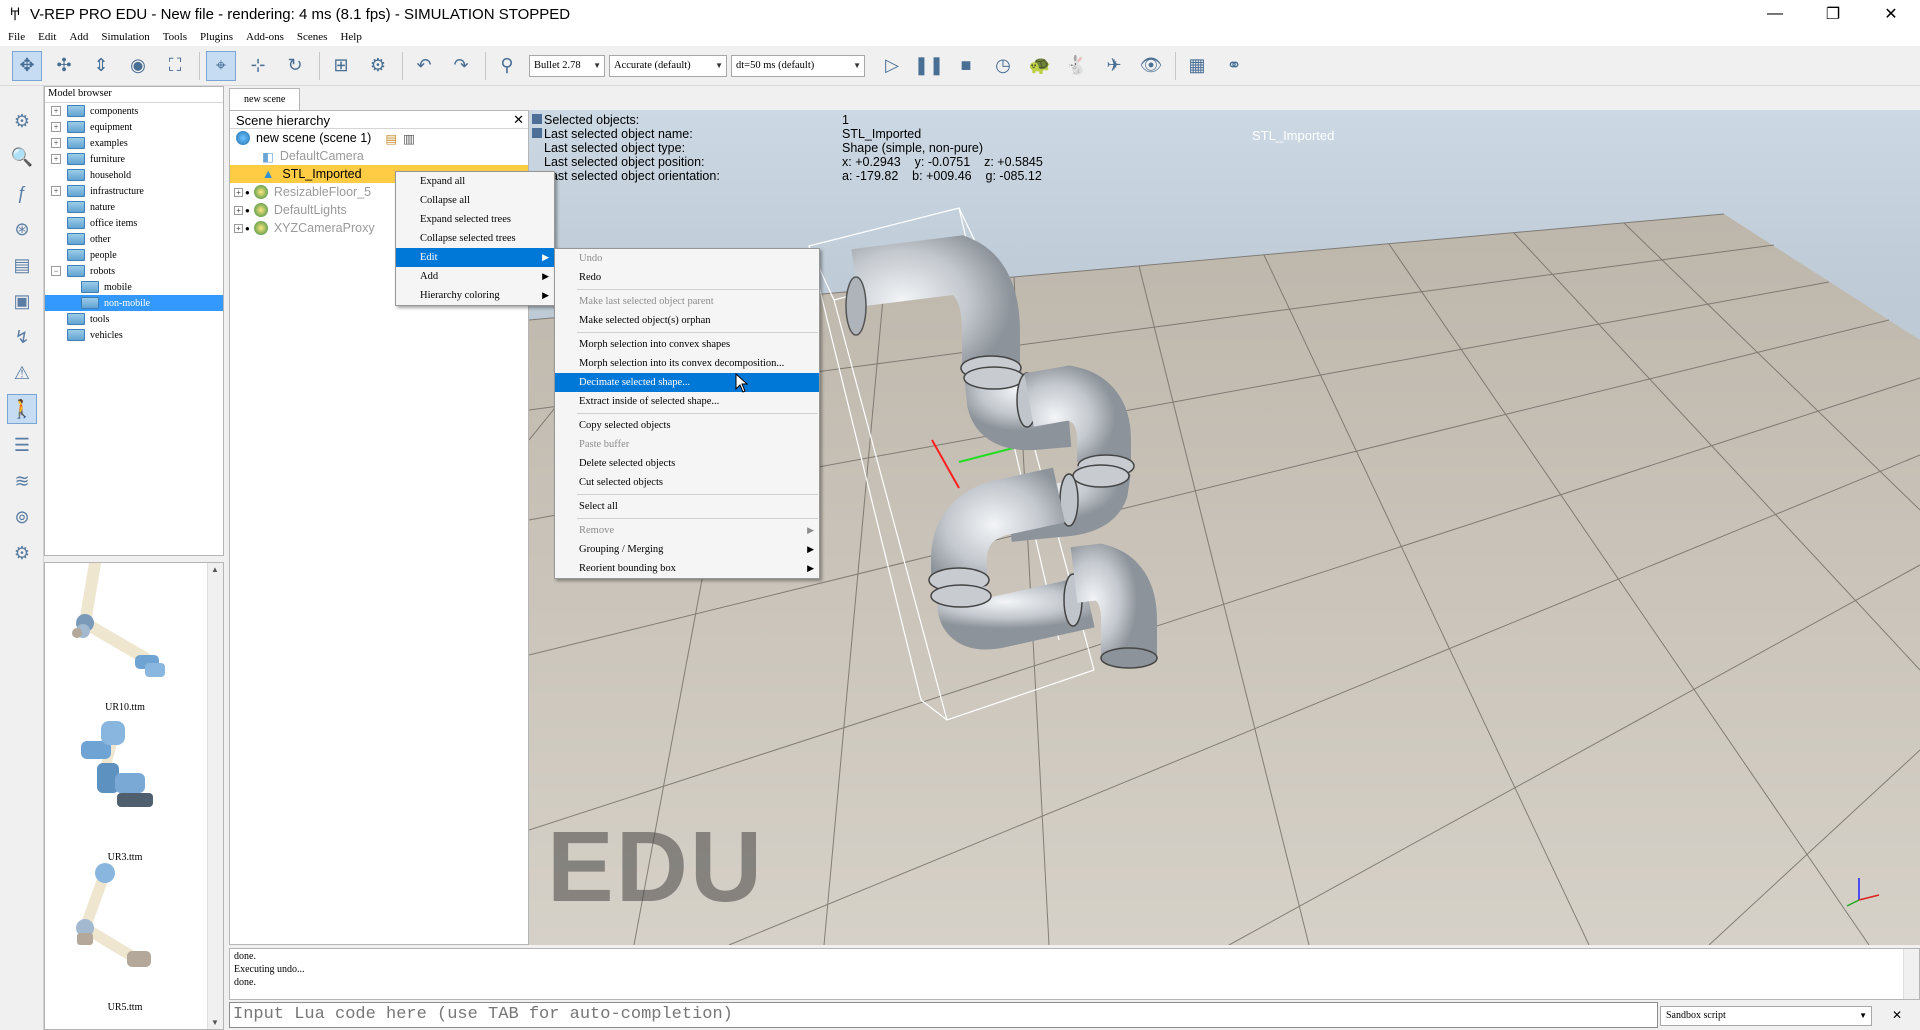 This screenshot has height=1030, width=1920. What do you see at coordinates (101, 66) in the screenshot?
I see `camera-shift-icon: ⇕` at bounding box center [101, 66].